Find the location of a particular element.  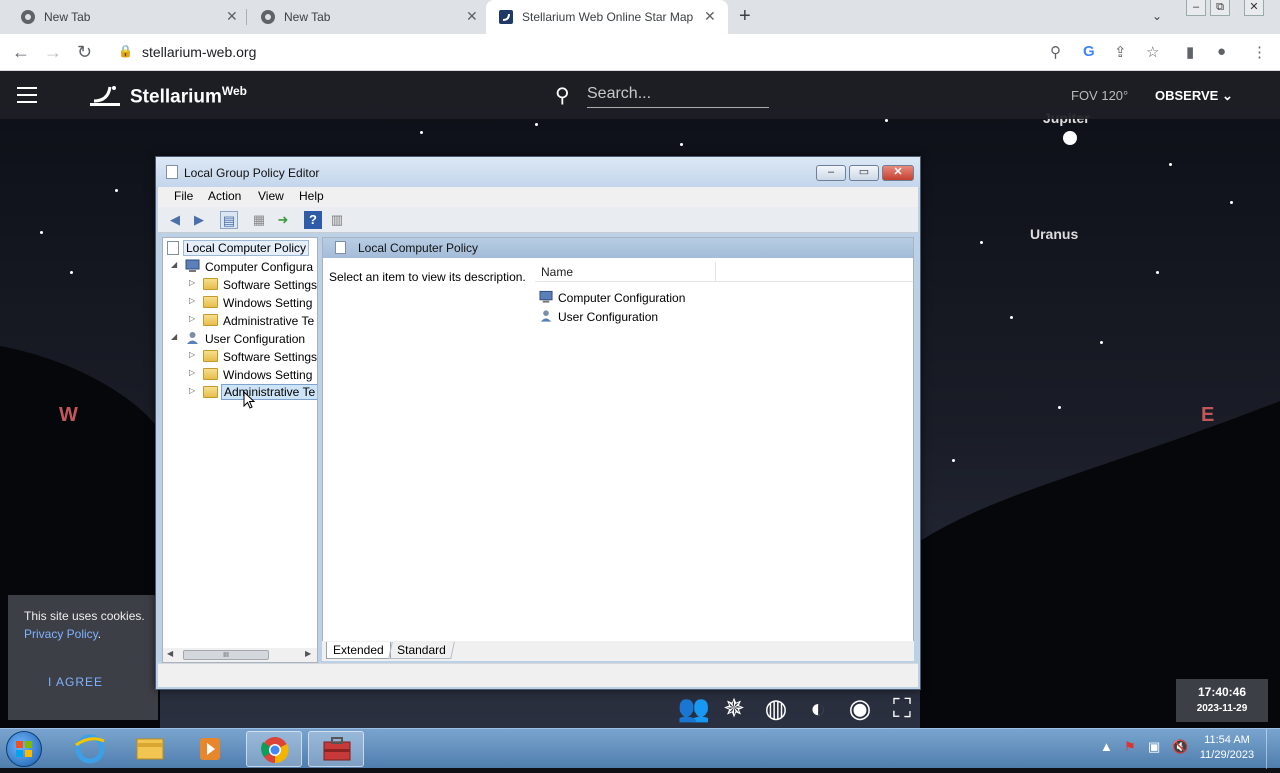

filter-options-icon: ▥ is located at coordinates (337, 220).